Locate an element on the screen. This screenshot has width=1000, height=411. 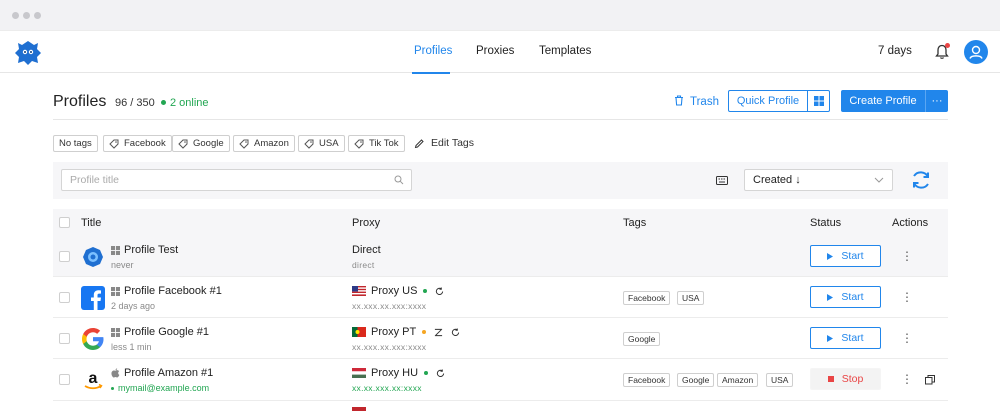
tab-profiles: Profiles is located at coordinates (433, 51).